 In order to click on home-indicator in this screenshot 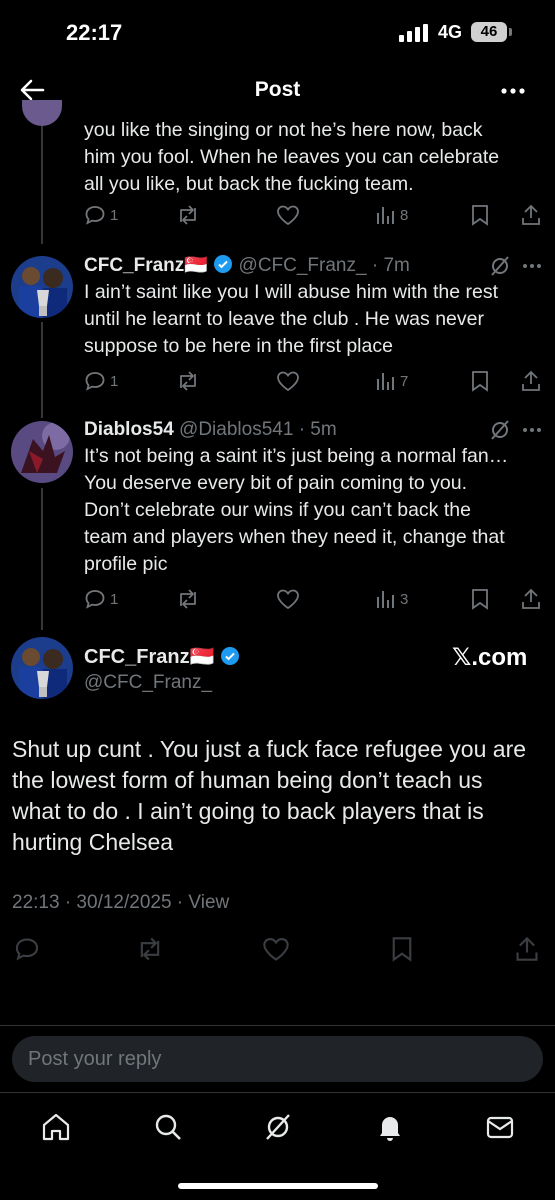, I will do `click(278, 1186)`.